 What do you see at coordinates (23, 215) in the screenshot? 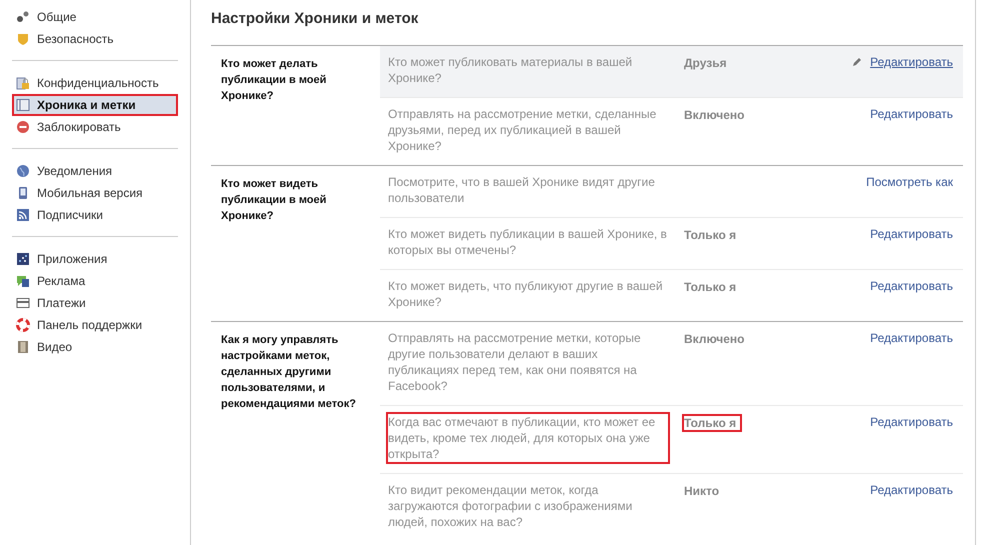
I see `rss-icon` at bounding box center [23, 215].